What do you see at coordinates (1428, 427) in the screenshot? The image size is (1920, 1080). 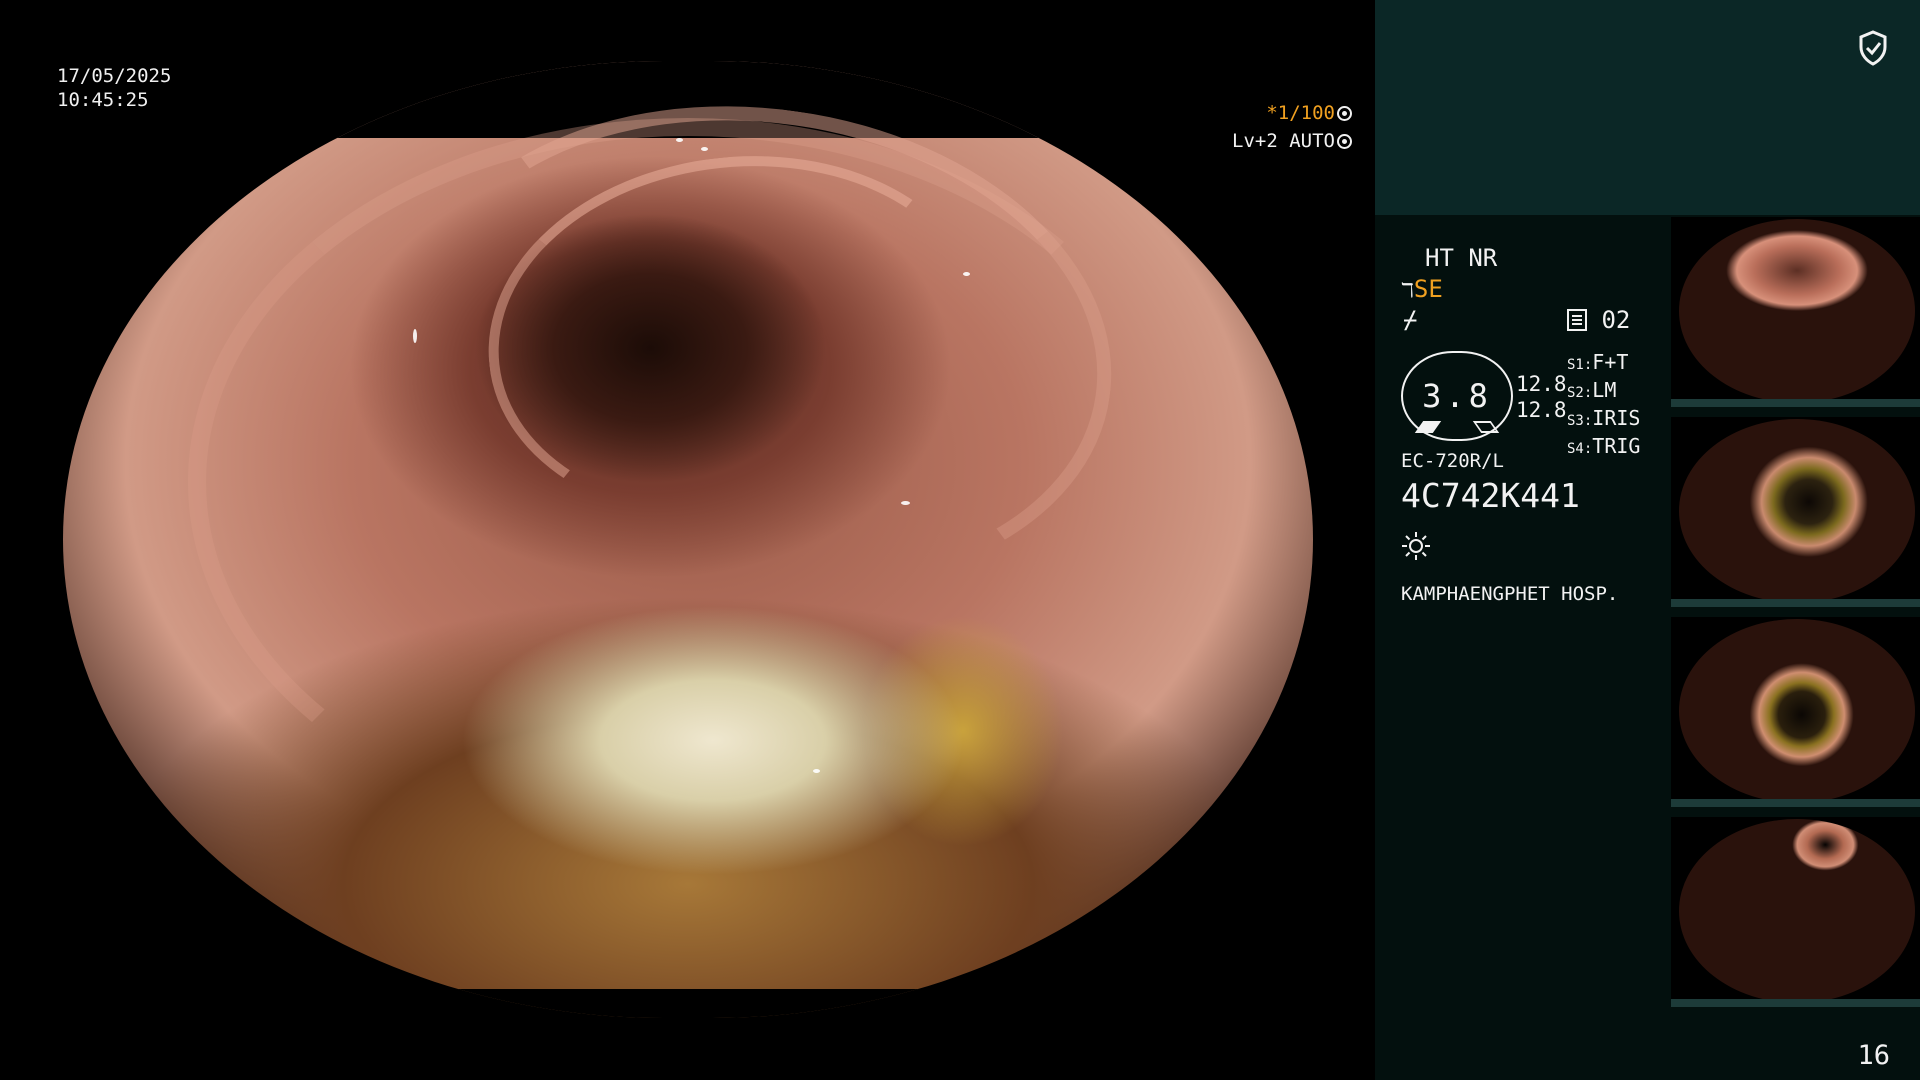 I see `scope-left-marker` at bounding box center [1428, 427].